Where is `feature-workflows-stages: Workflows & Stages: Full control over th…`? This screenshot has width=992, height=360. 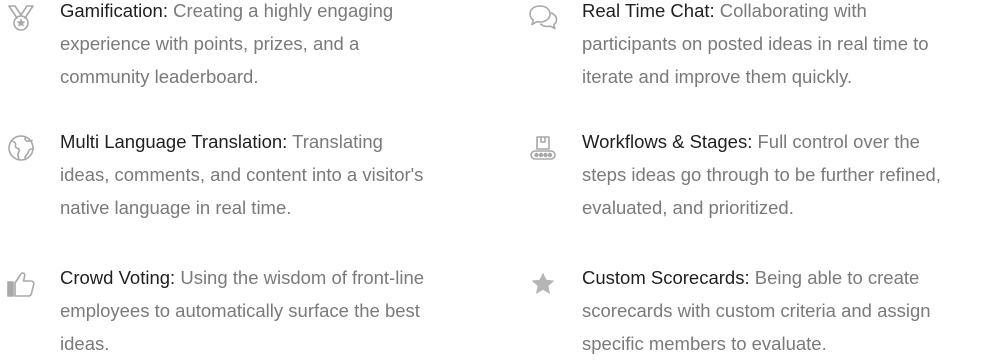 feature-workflows-stages: Workflows & Stages: Full control over th… is located at coordinates (738, 174).